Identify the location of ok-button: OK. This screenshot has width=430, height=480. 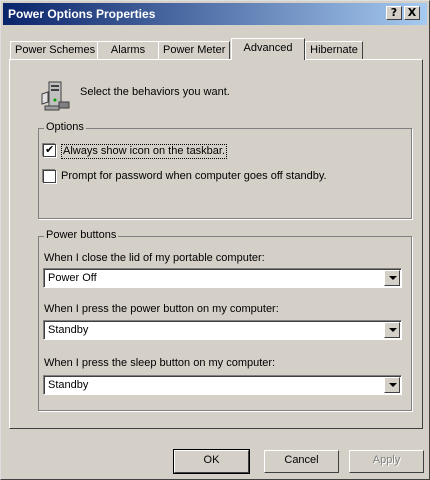
(211, 461).